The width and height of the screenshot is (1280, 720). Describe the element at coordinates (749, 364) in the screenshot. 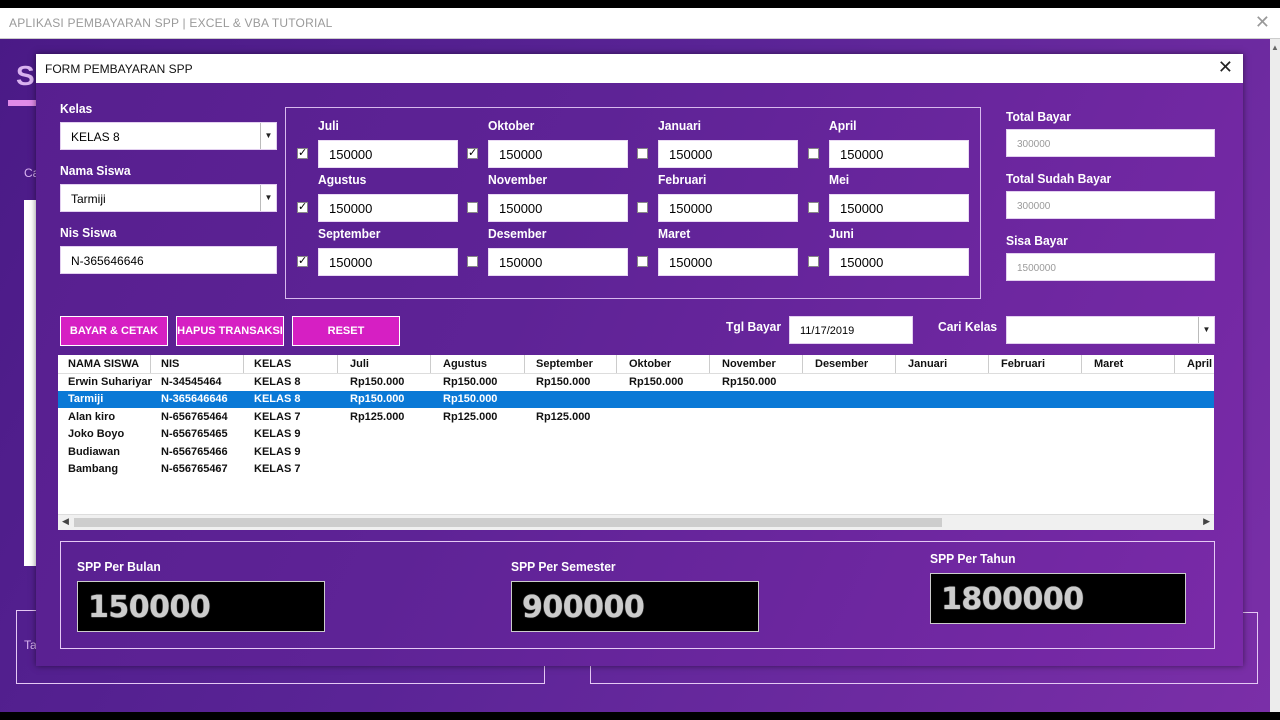

I see `column-header: November` at that location.